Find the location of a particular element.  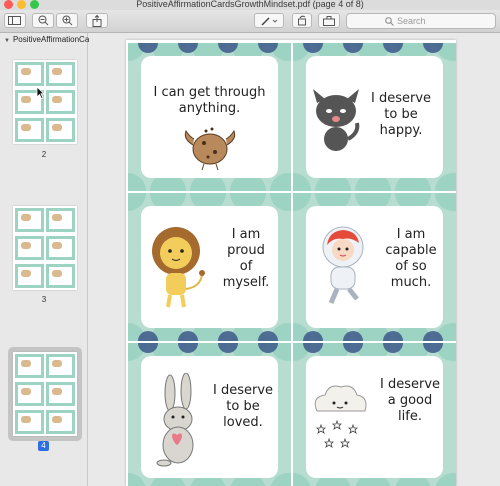

lion-icon is located at coordinates (178, 267).